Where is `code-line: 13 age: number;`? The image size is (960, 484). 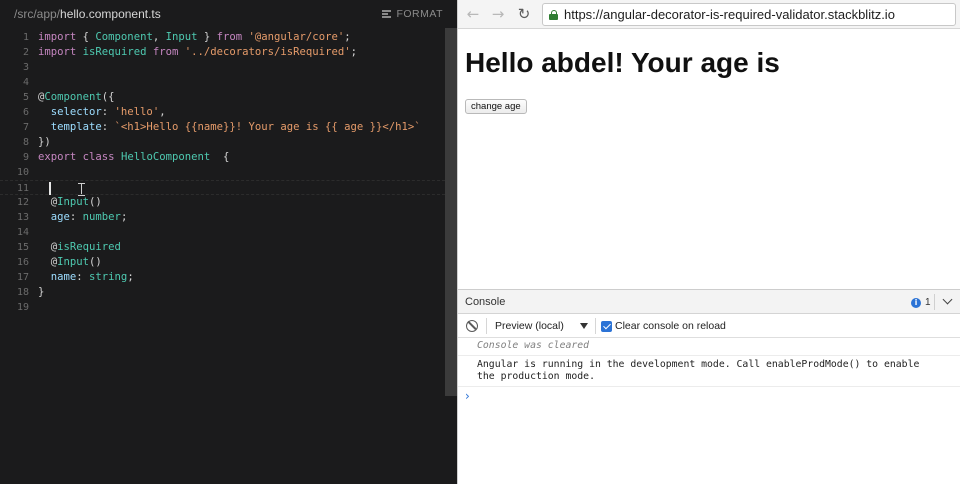
code-line: 13 age: number; is located at coordinates (222, 217).